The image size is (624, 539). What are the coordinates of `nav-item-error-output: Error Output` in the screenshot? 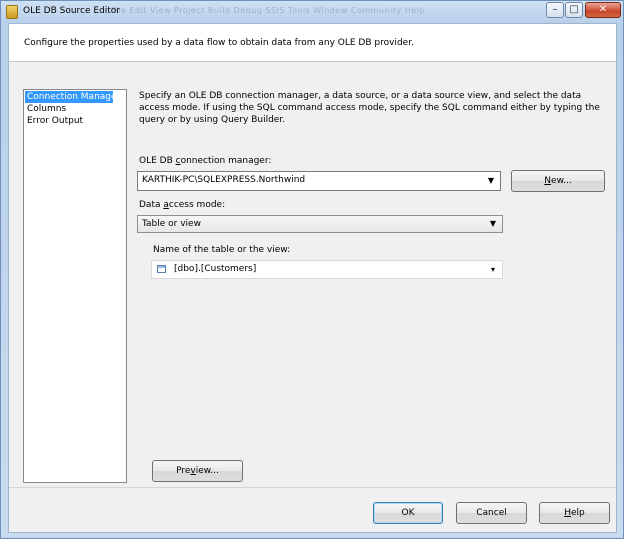 It's located at (75, 121).